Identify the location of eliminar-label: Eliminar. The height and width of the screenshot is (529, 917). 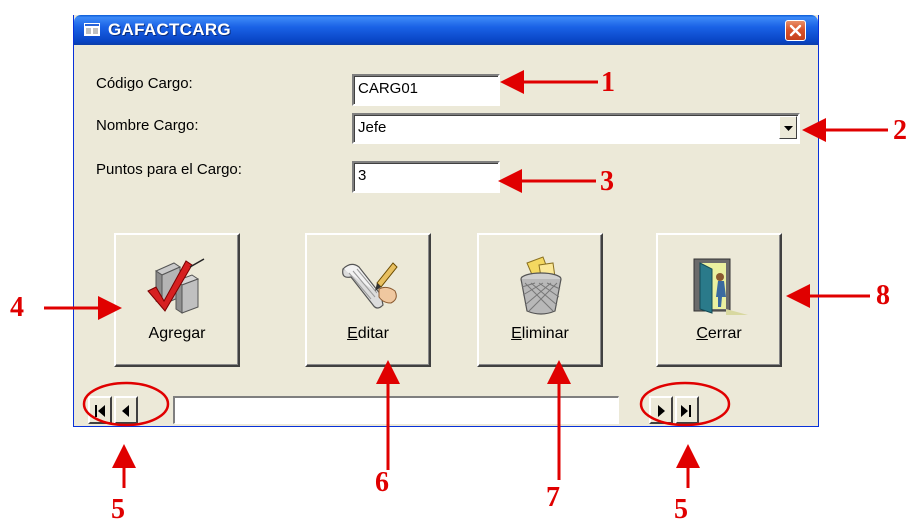
(540, 333).